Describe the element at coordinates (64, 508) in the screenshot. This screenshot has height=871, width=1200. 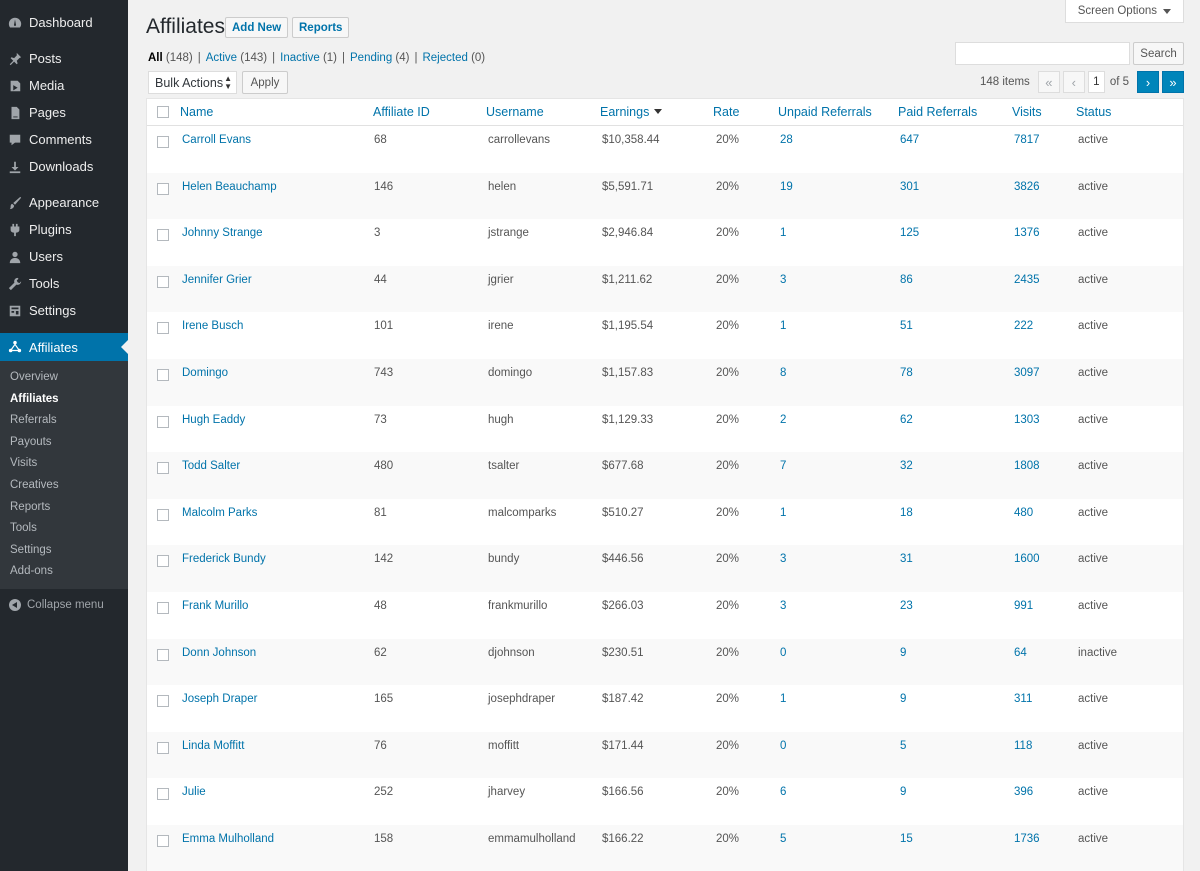
I see `submenu-item-reports: Reports` at that location.